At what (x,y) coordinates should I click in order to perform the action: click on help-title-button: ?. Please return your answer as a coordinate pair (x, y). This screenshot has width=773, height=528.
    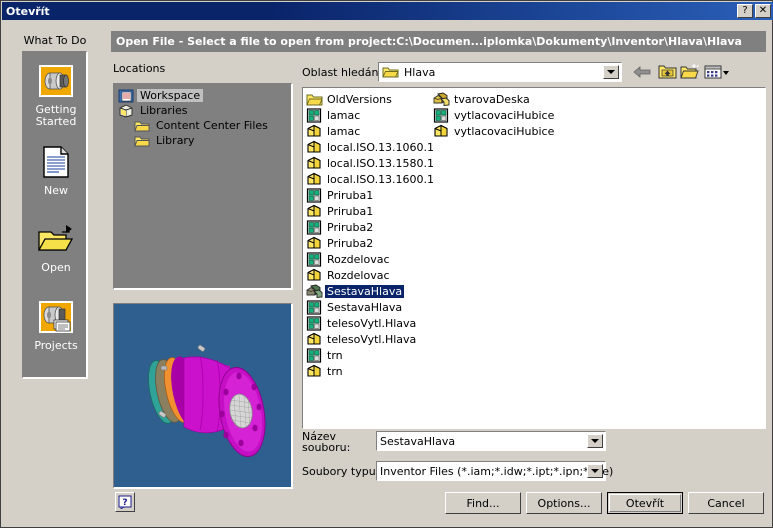
    Looking at the image, I should click on (745, 11).